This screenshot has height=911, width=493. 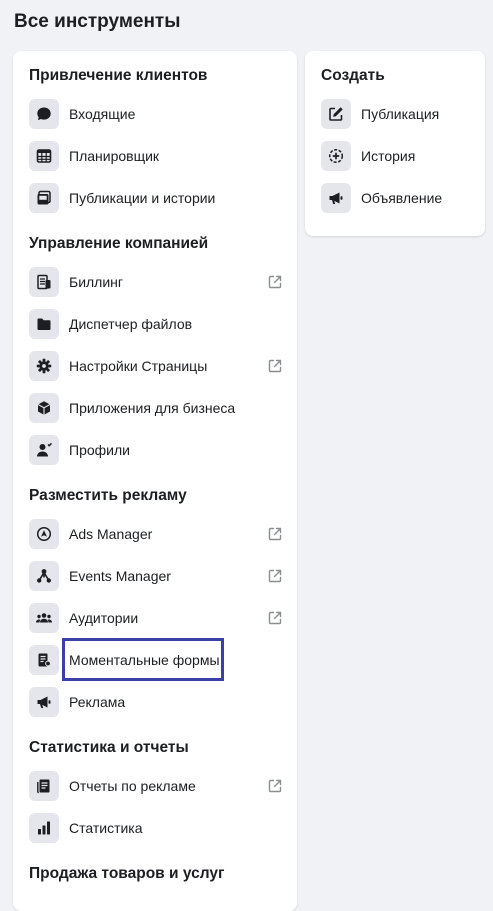 I want to click on section-title-sell-products: Продажа товаров и услуг, so click(x=127, y=873).